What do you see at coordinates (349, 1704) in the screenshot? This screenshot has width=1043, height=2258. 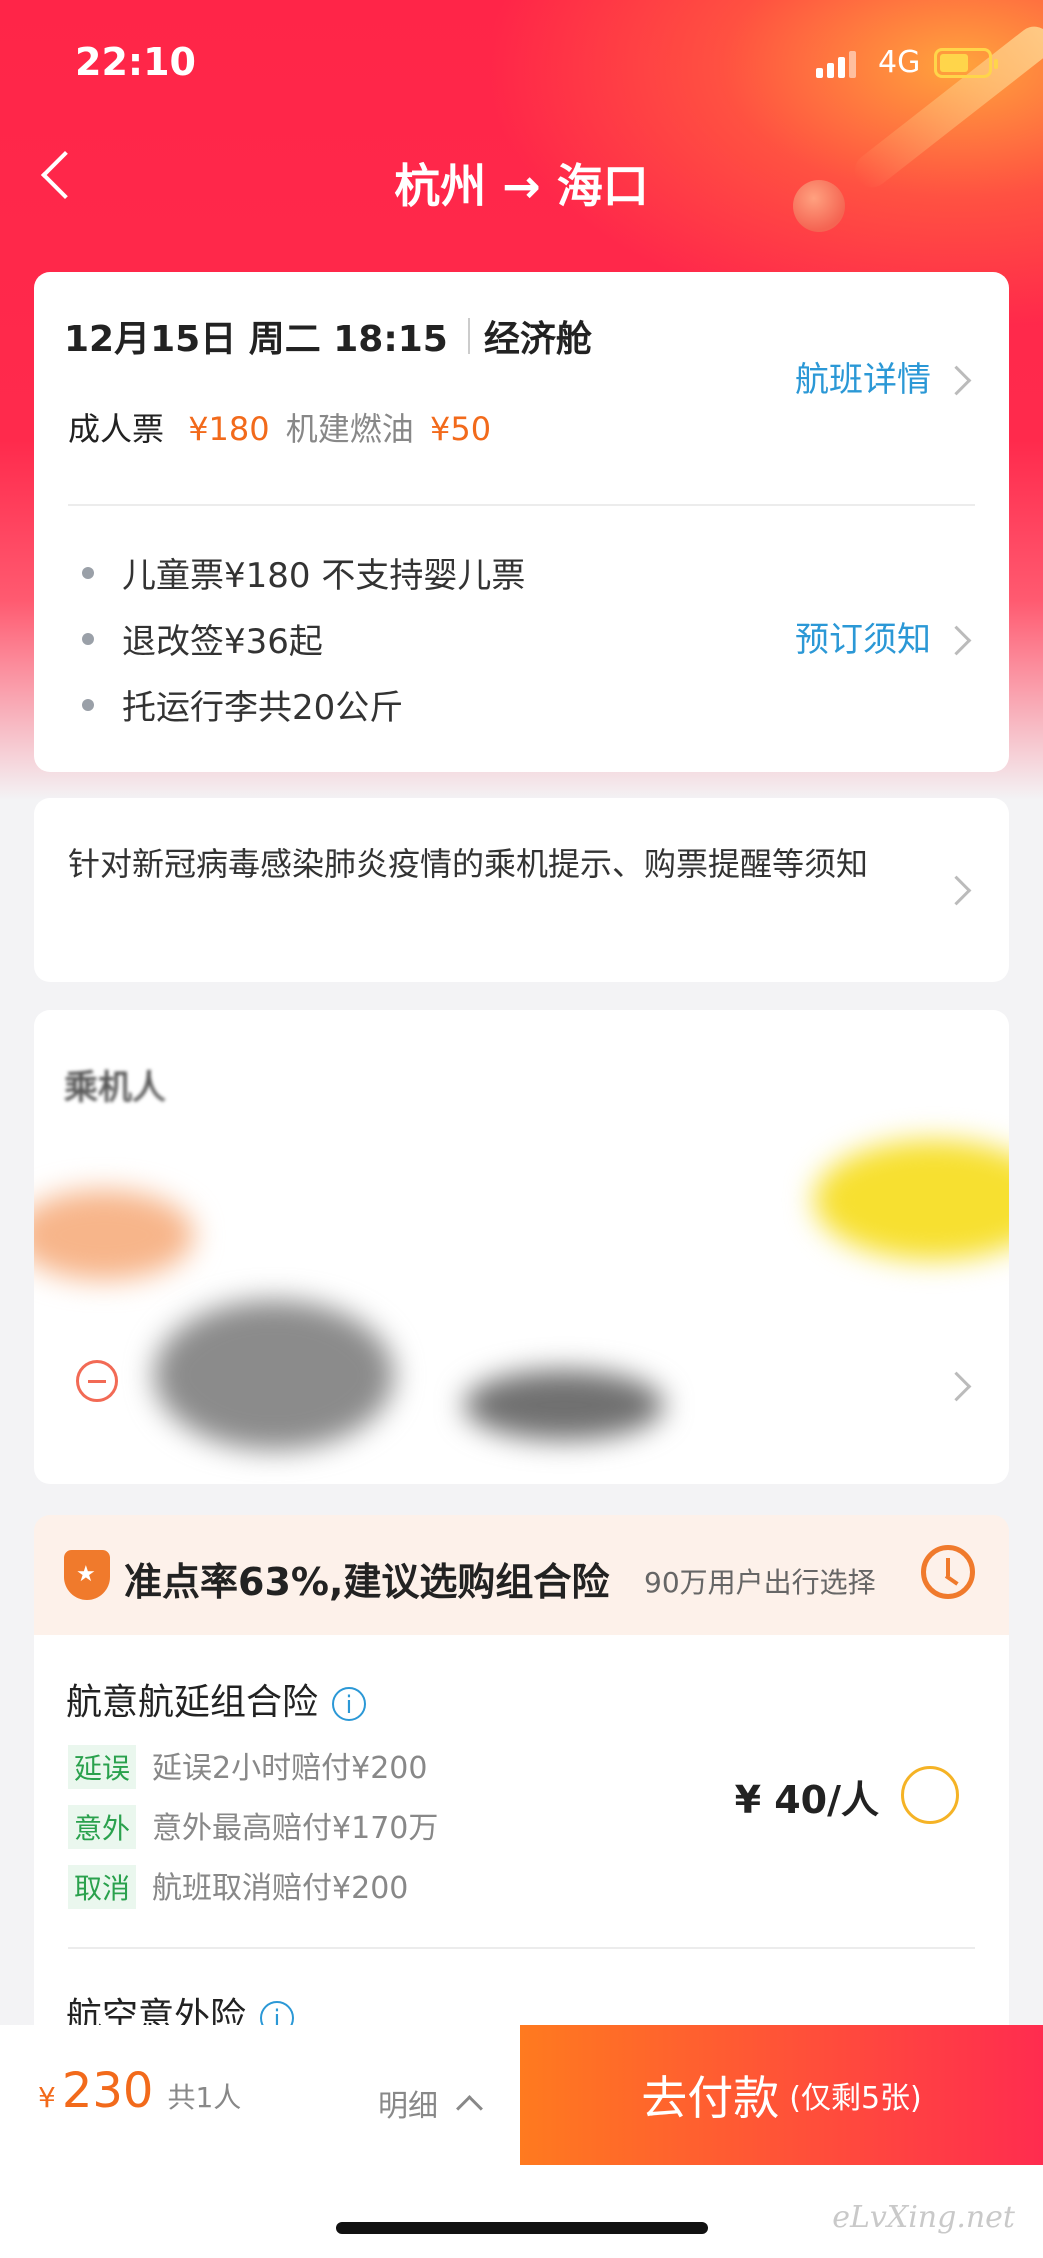 I see `info-icon: i` at bounding box center [349, 1704].